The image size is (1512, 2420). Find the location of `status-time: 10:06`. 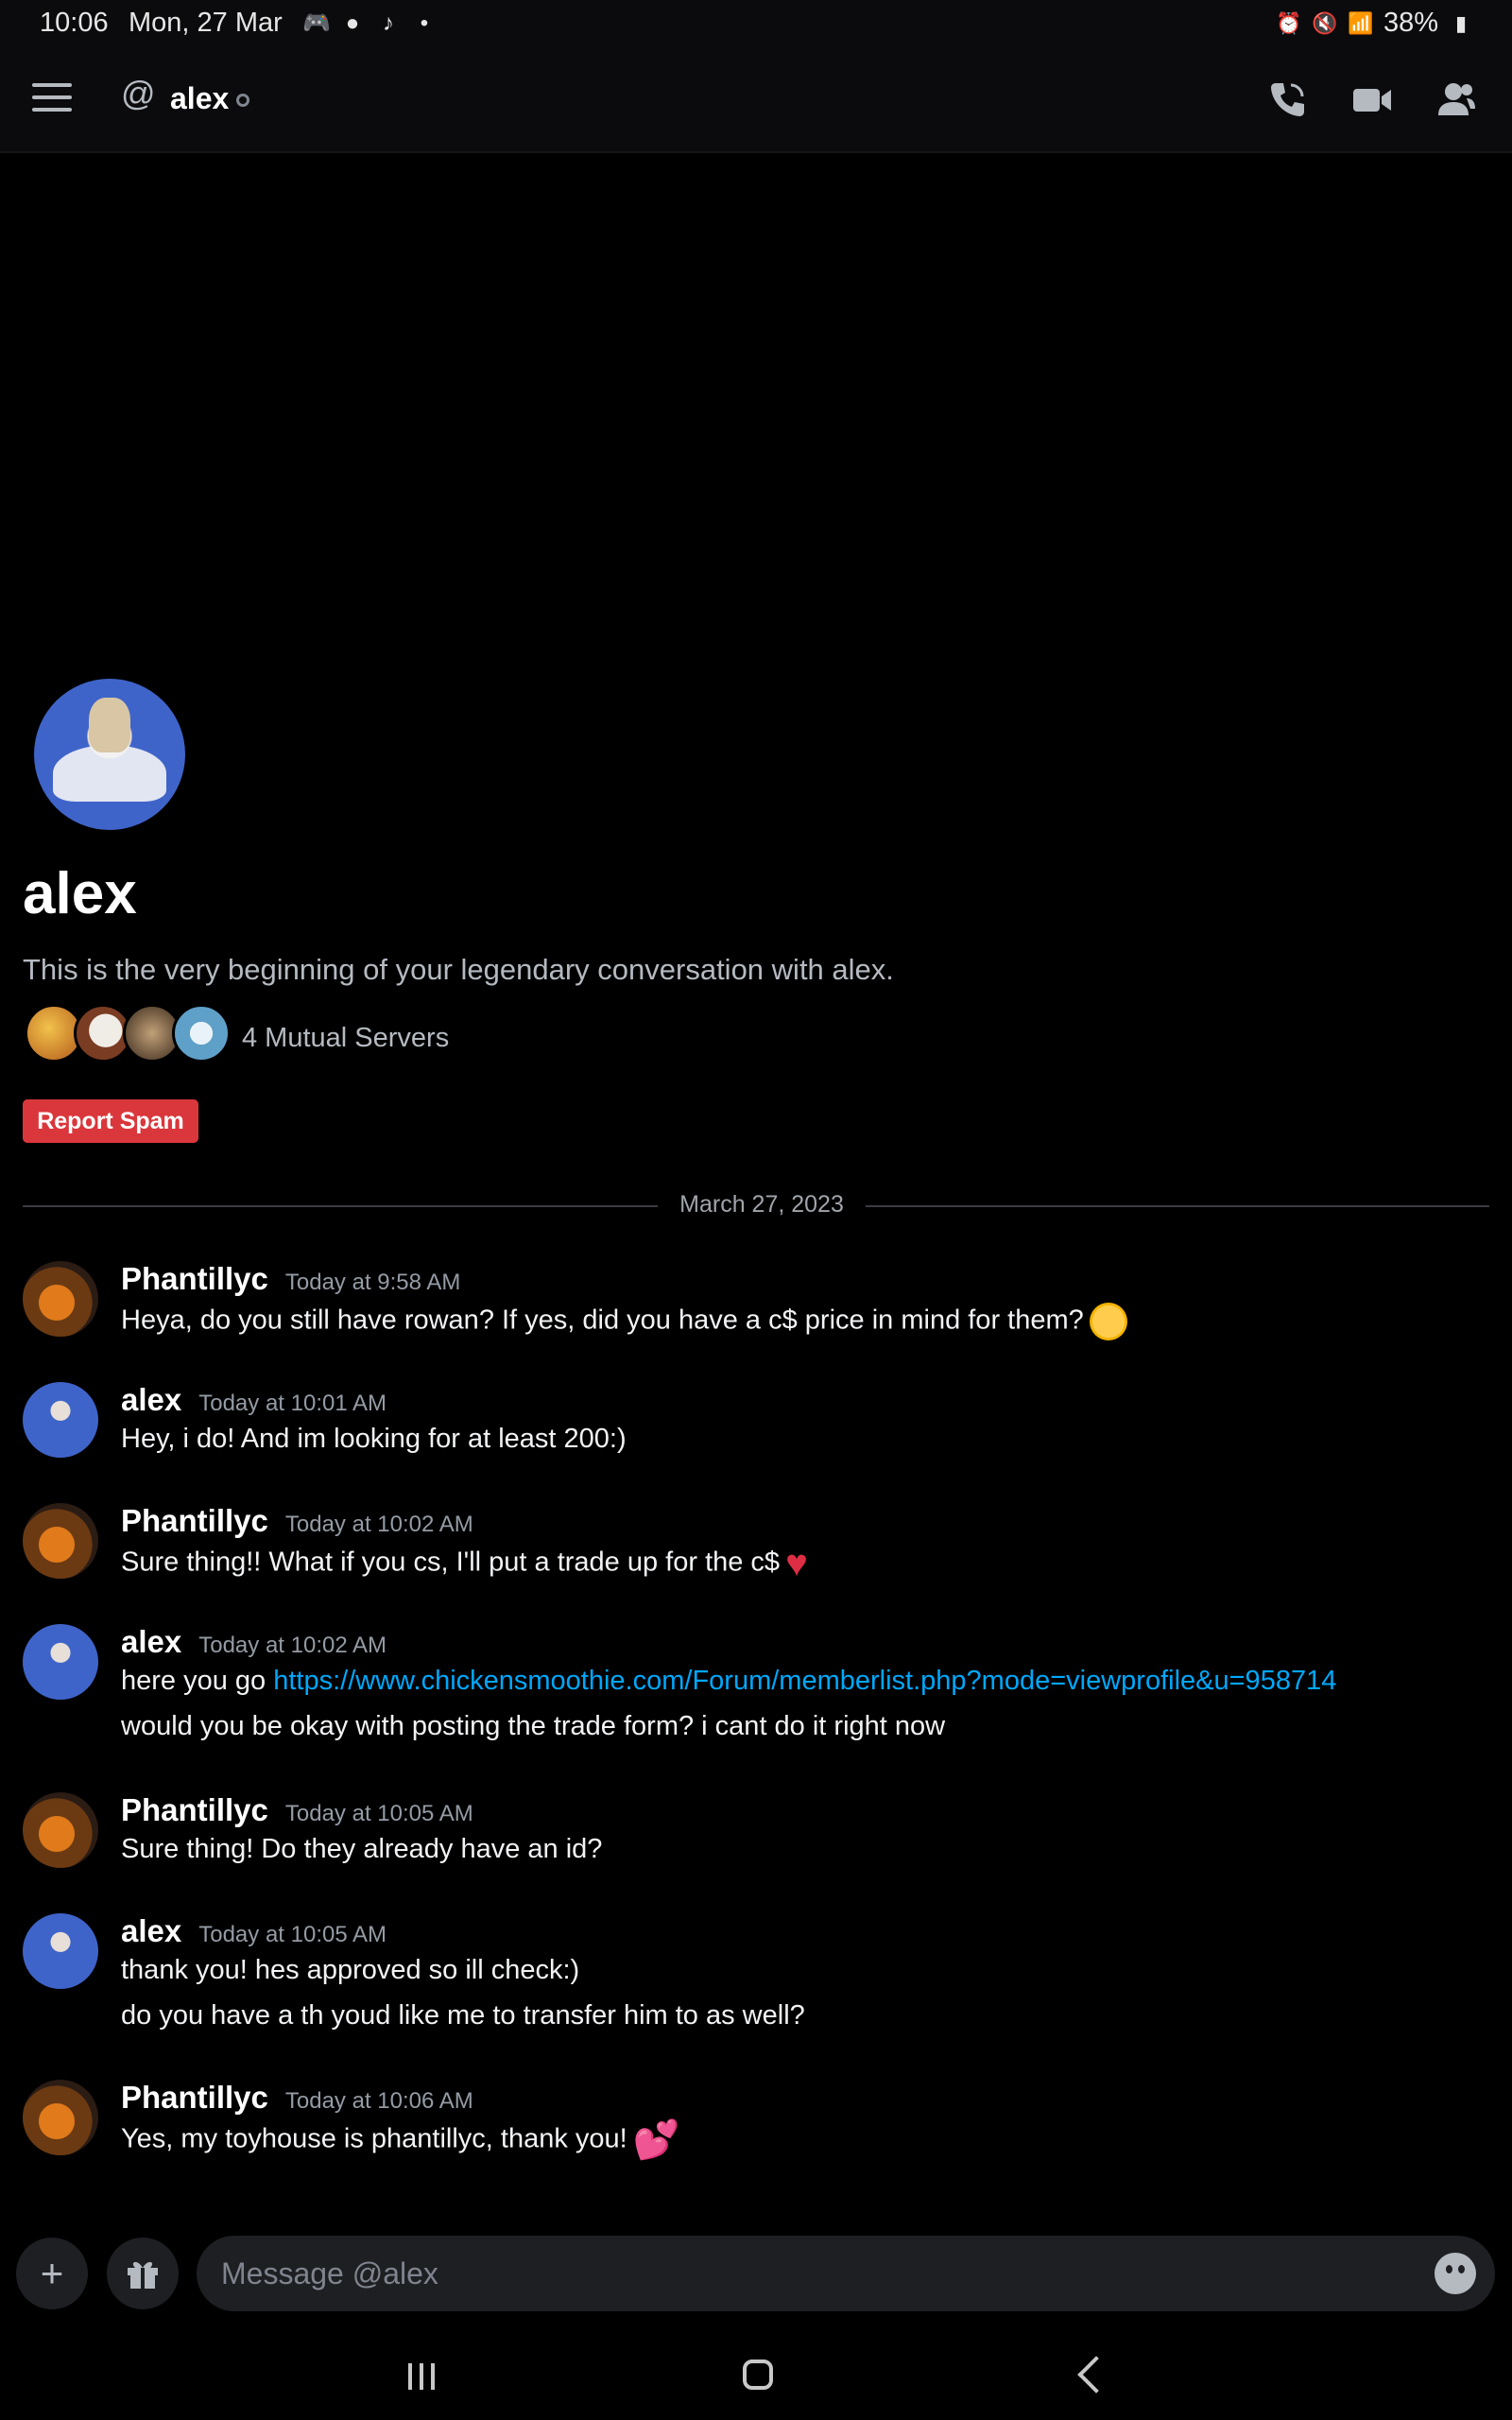

status-time: 10:06 is located at coordinates (74, 23).